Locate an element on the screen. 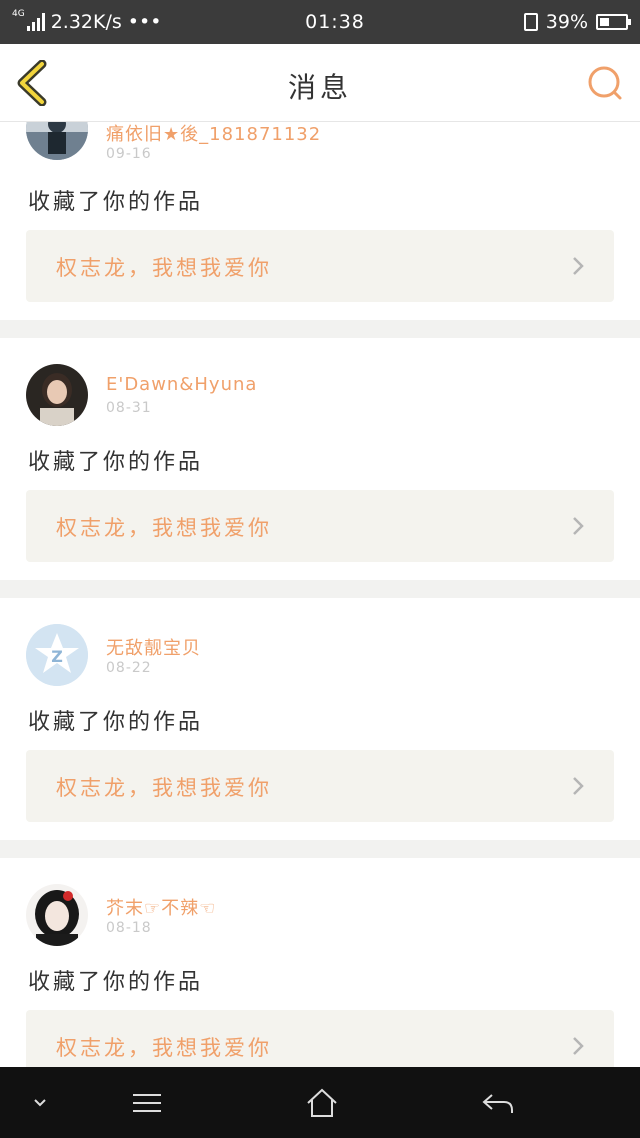  vibrate-icon is located at coordinates (530, 22).